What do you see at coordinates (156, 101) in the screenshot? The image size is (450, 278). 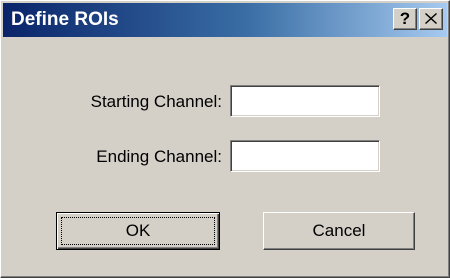 I see `starting-channel-label: Starting Channel:` at bounding box center [156, 101].